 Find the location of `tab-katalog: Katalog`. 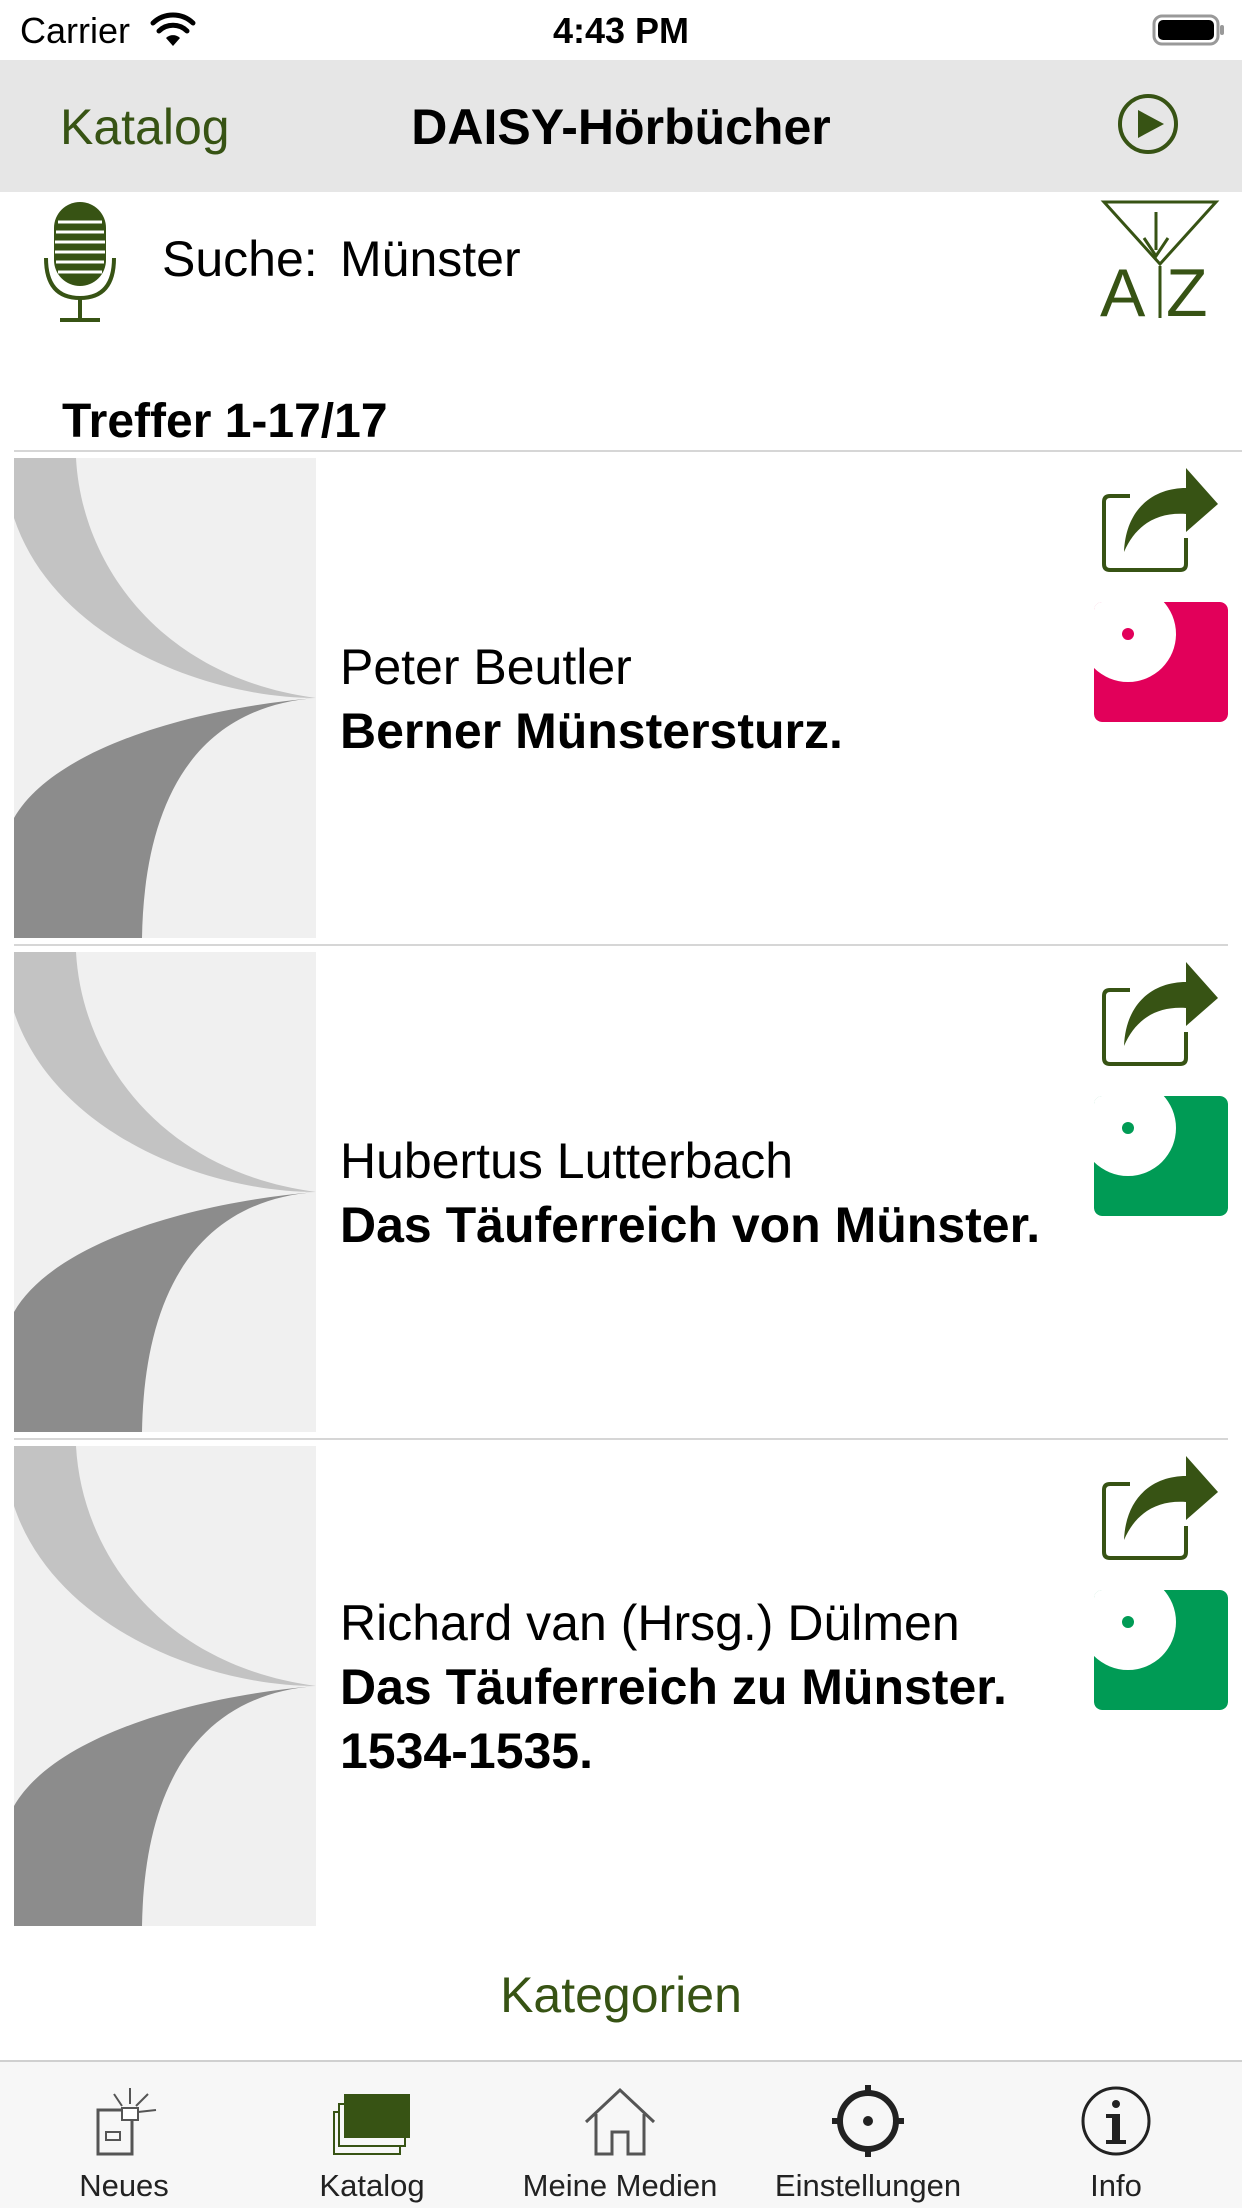

tab-katalog: Katalog is located at coordinates (372, 2135).